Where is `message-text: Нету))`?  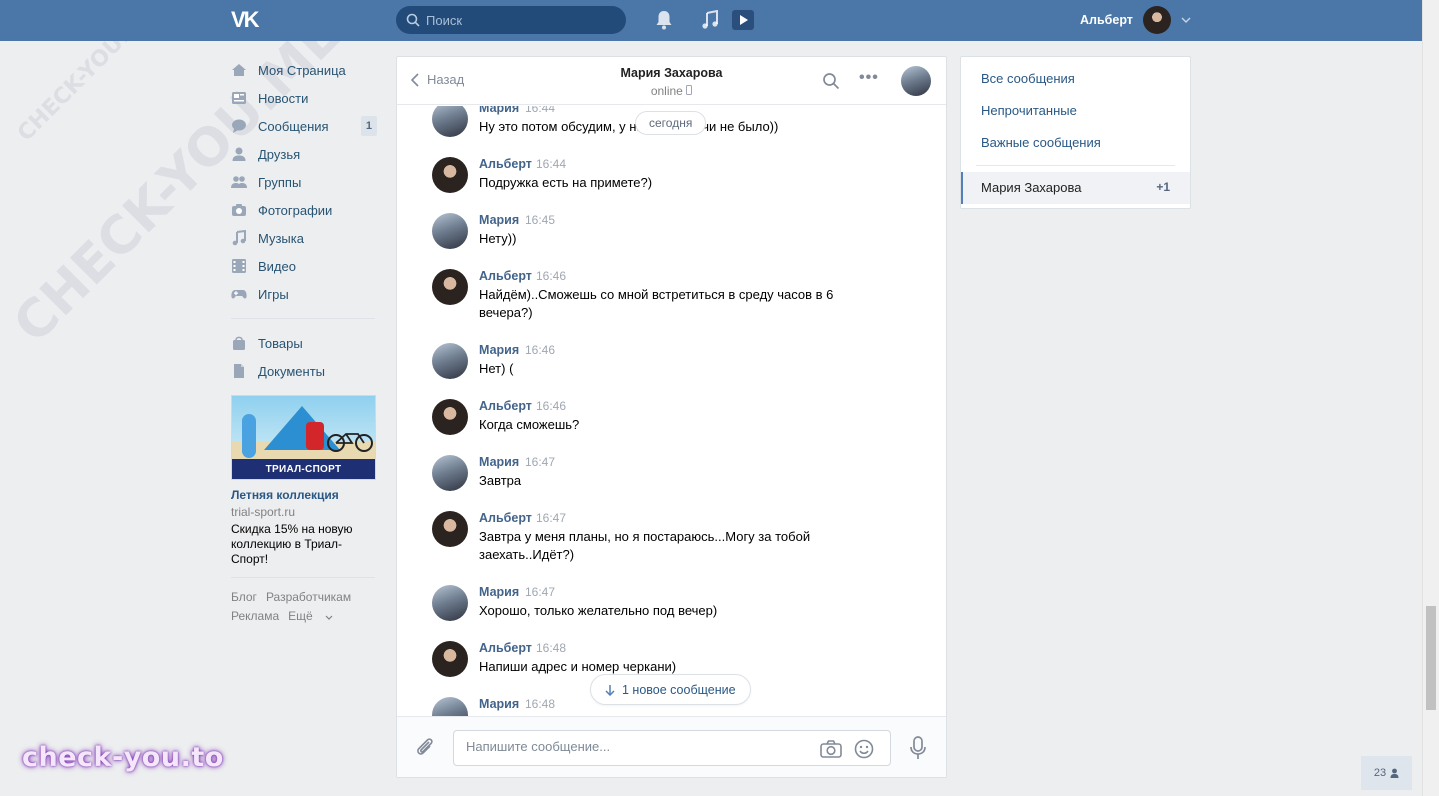
message-text: Нету)) is located at coordinates (498, 238).